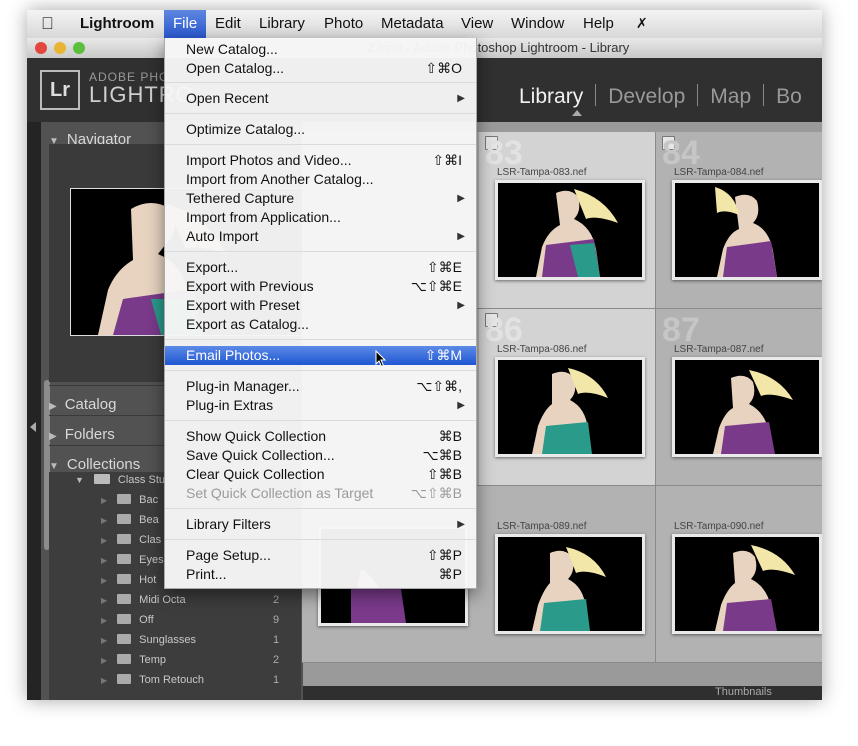  I want to click on grid-cell: LSR-Tampa-090.nef, so click(739, 574).